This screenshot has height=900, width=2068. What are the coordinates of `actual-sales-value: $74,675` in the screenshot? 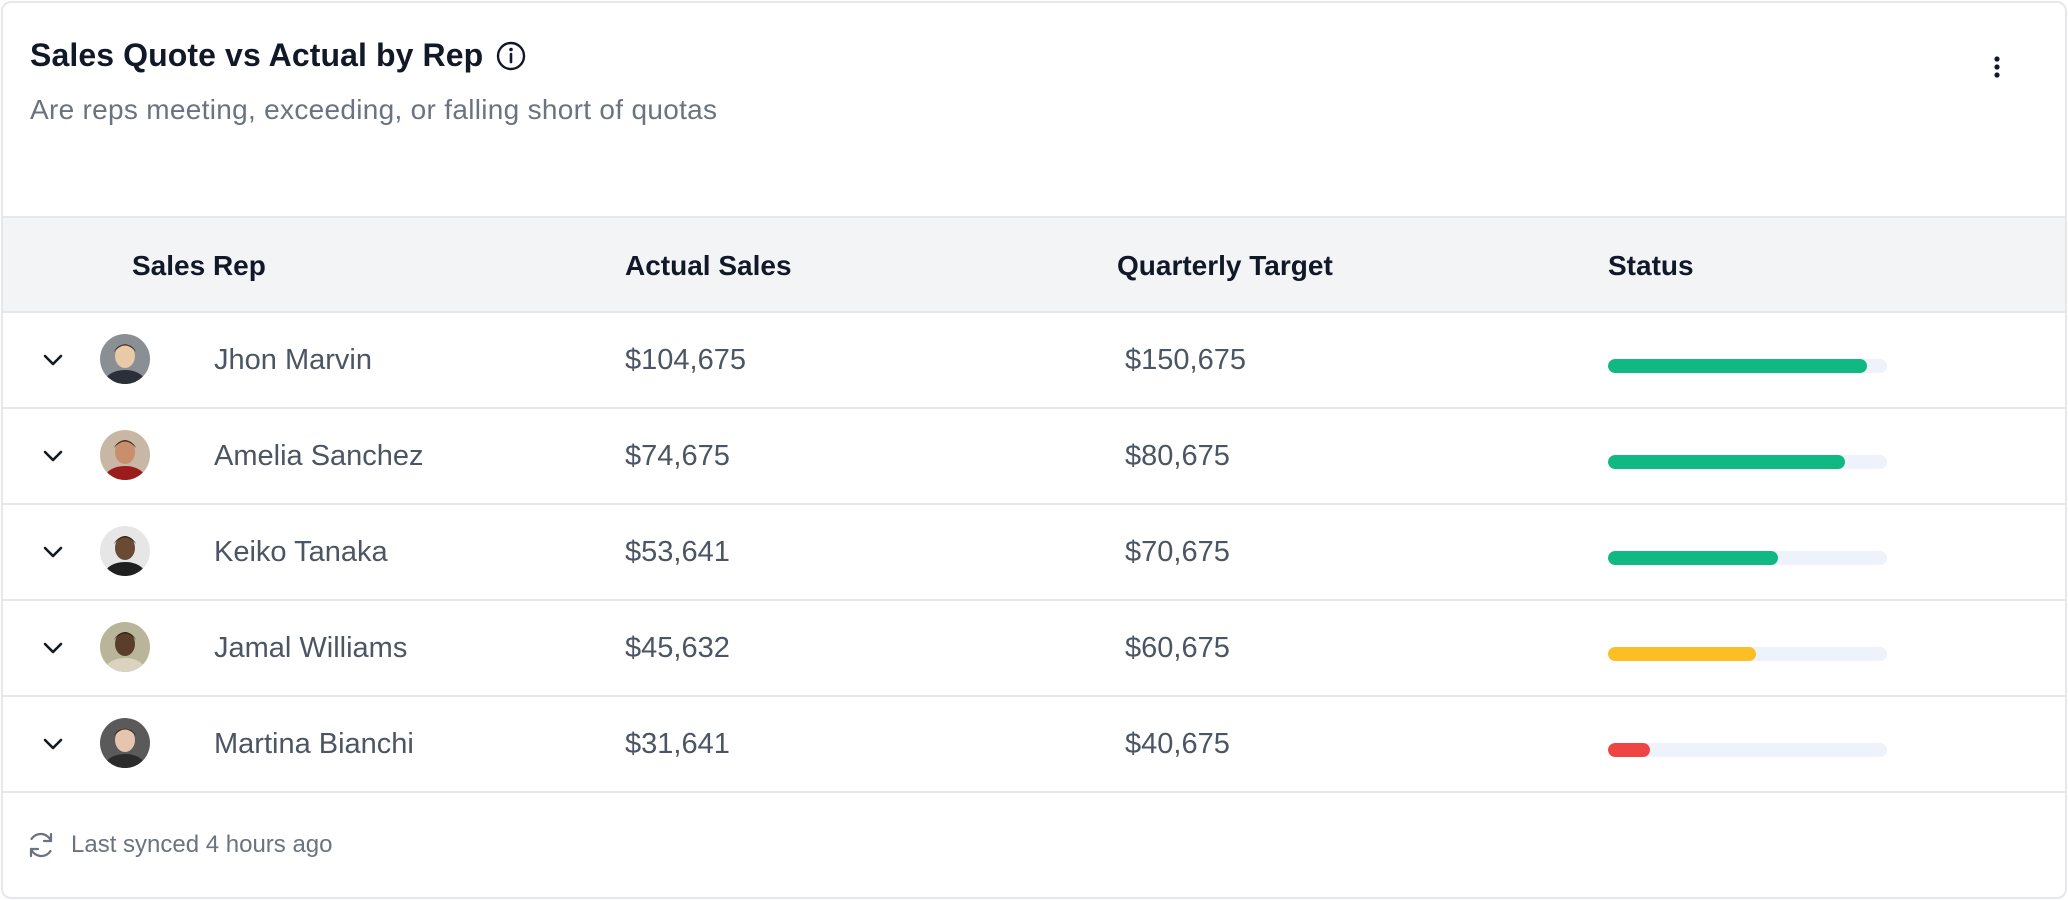 It's located at (677, 455).